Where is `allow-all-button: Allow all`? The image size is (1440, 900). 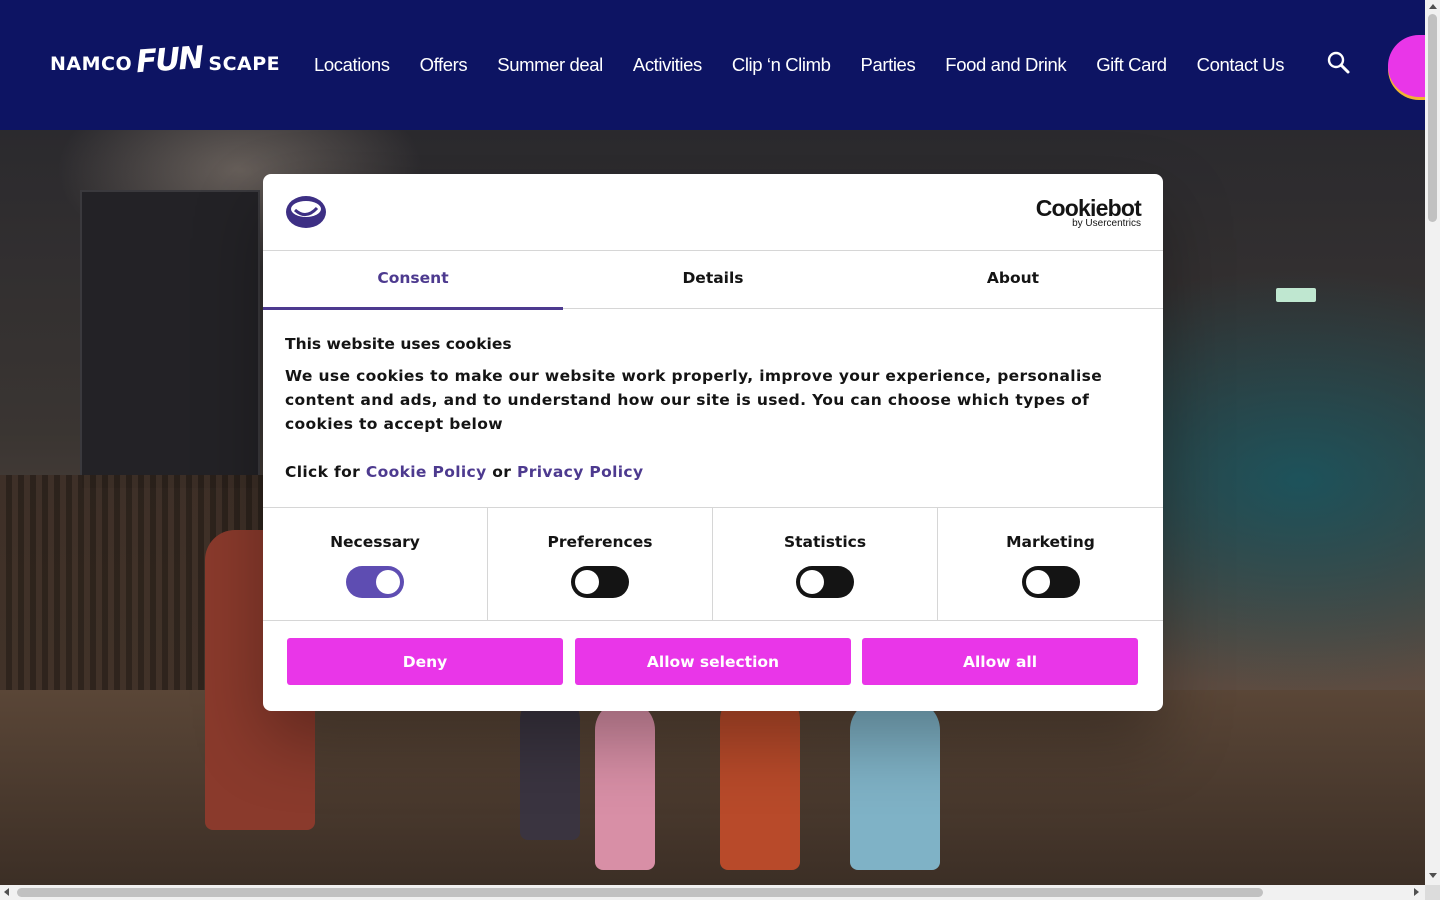 allow-all-button: Allow all is located at coordinates (1000, 661).